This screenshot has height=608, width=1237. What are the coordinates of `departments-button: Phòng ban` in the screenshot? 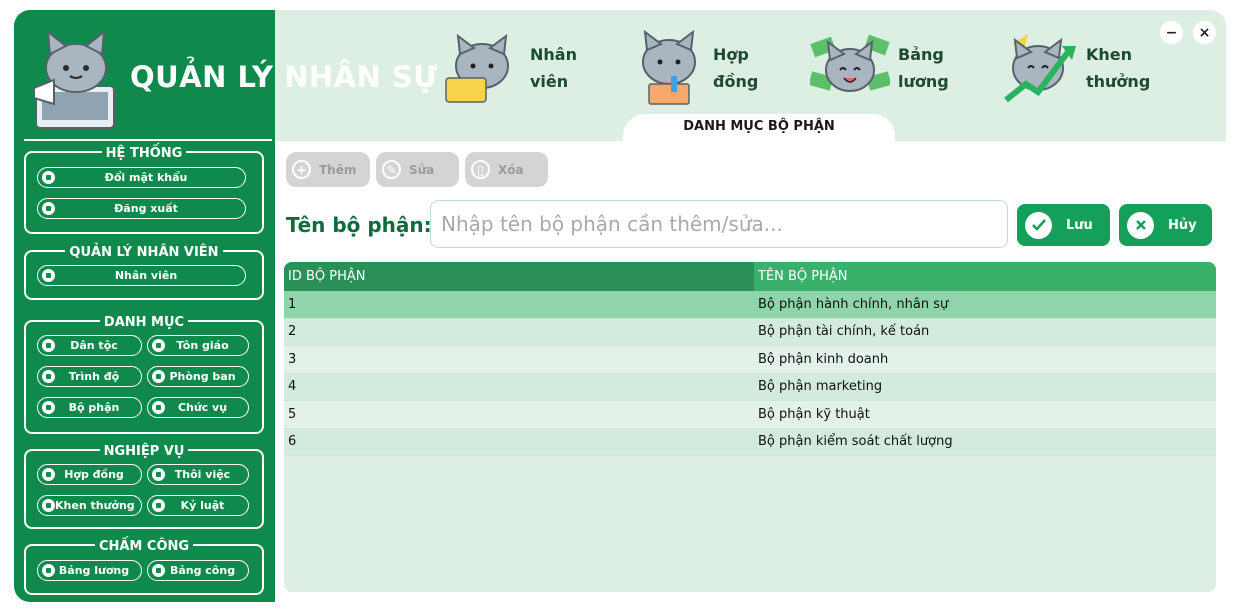 It's located at (198, 376).